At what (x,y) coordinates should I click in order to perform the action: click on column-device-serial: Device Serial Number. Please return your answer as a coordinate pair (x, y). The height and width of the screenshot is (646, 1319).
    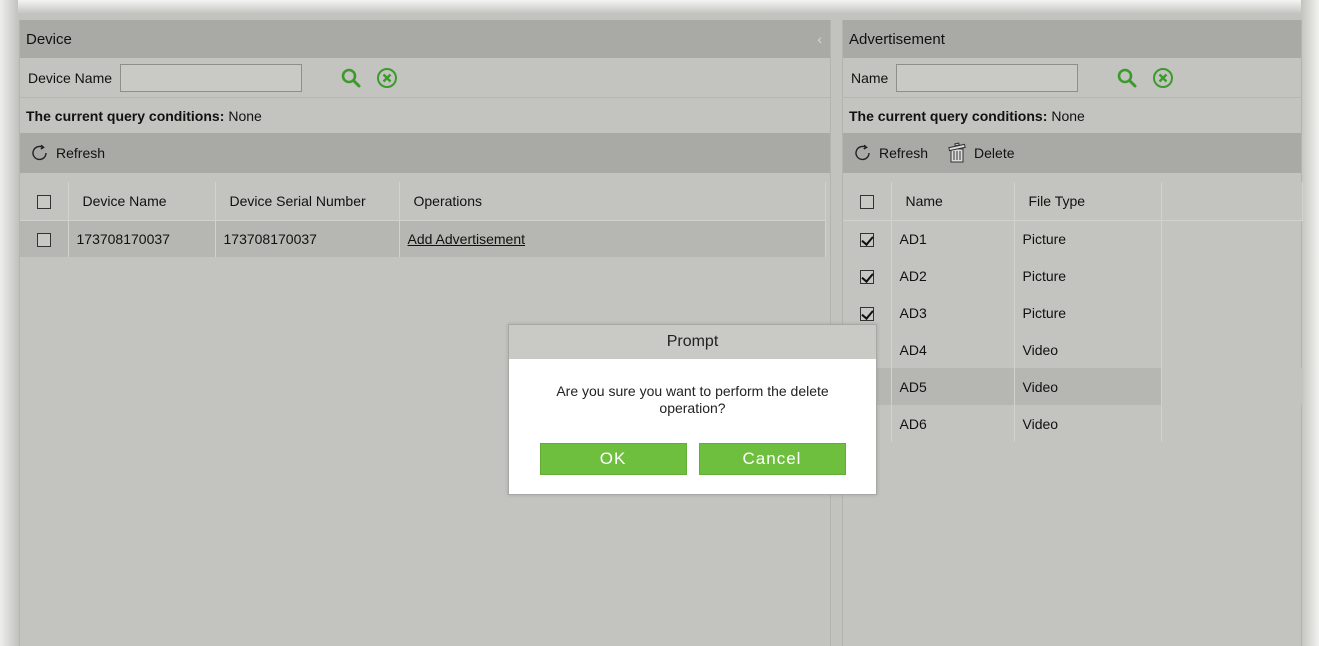
    Looking at the image, I should click on (307, 201).